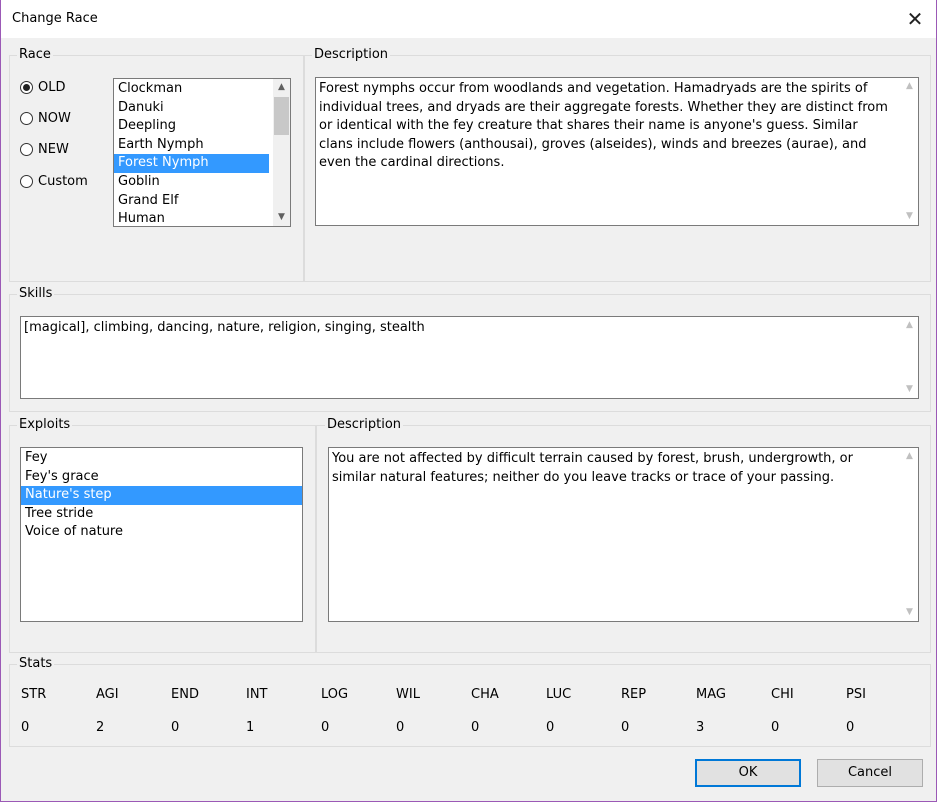  What do you see at coordinates (281, 152) in the screenshot?
I see `race-list-scrollbar: ▲ ▼` at bounding box center [281, 152].